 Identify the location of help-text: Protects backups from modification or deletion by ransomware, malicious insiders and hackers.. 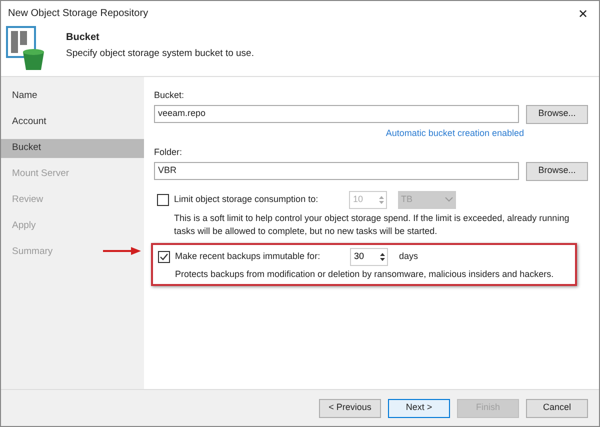
(364, 274).